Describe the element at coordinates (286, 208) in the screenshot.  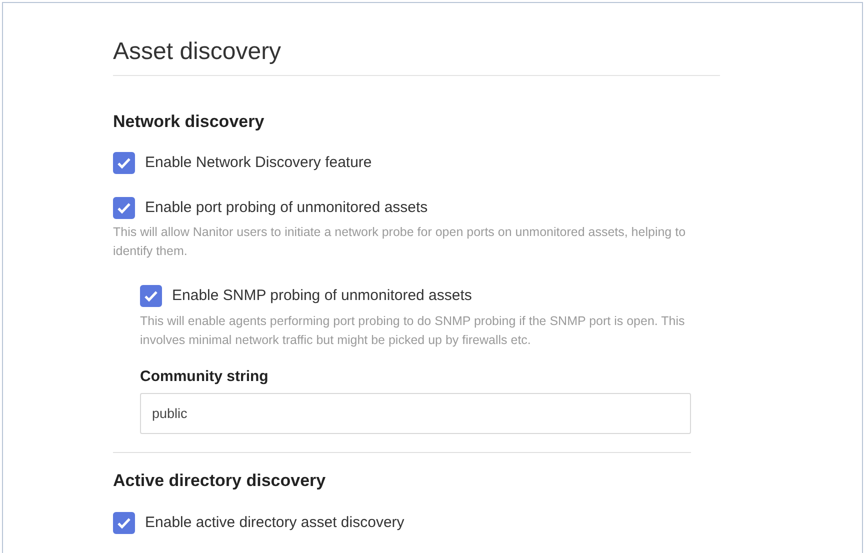
I see `checkbox-label: Enable port probing of unmonitored assets` at that location.